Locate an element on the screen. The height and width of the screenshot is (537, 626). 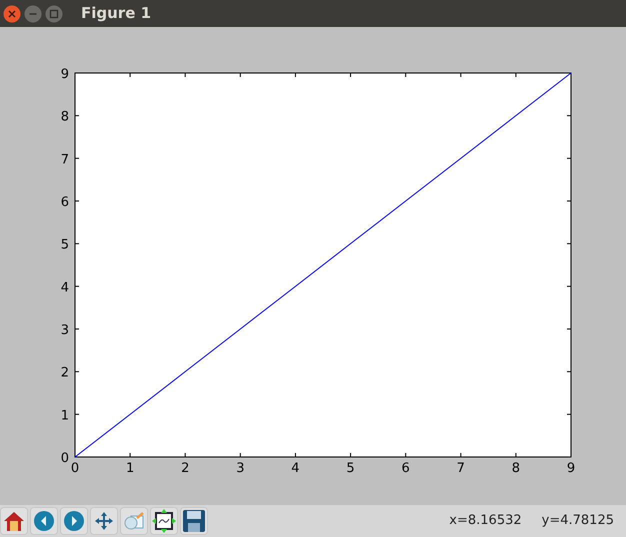
home-button is located at coordinates (14, 521).